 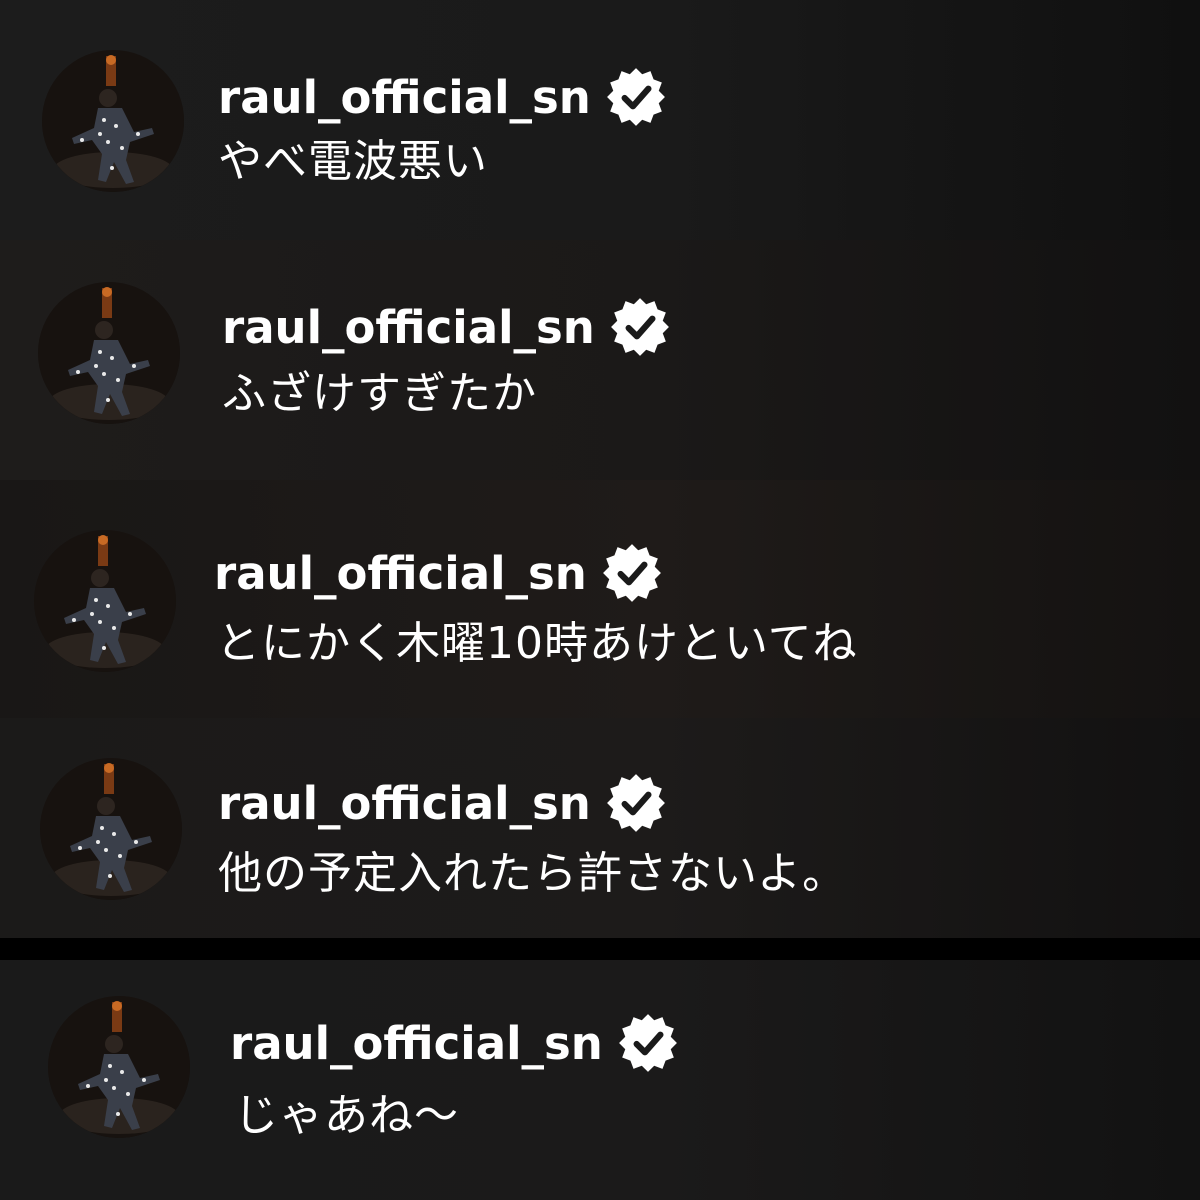 I want to click on comment-text: ふざけすぎたか, so click(x=379, y=393).